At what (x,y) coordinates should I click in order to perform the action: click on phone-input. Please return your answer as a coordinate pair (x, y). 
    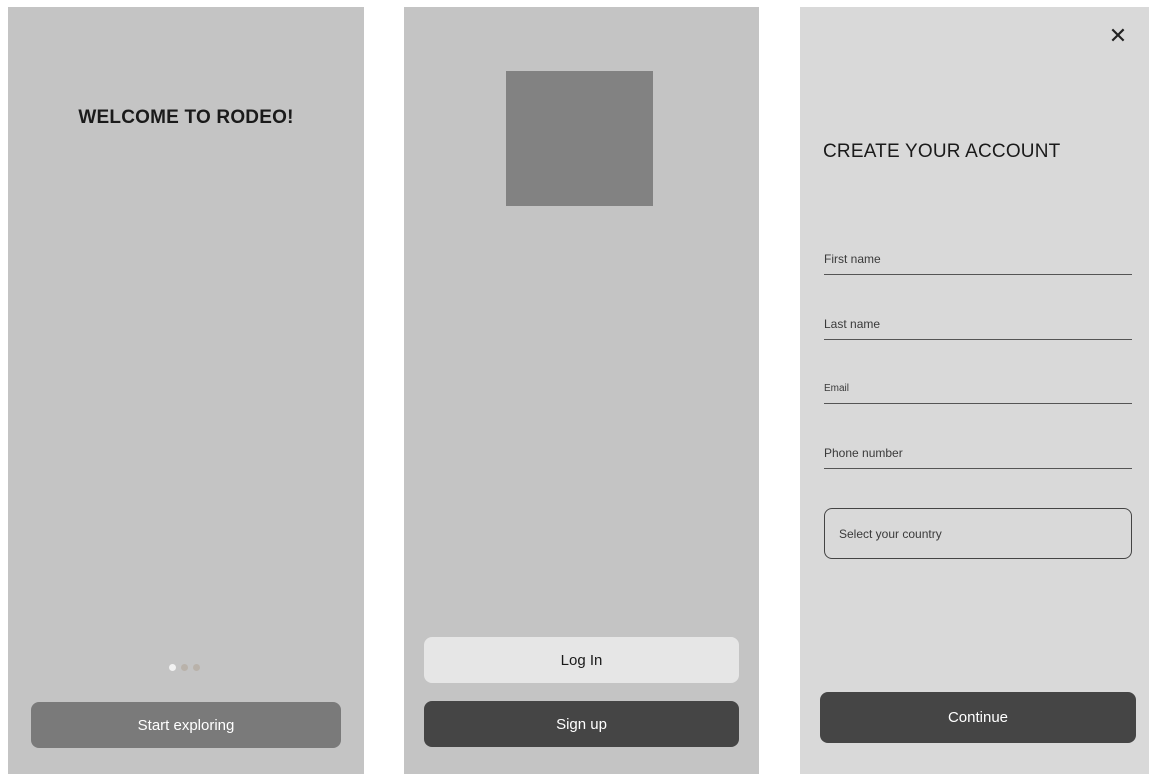
    Looking at the image, I should click on (978, 455).